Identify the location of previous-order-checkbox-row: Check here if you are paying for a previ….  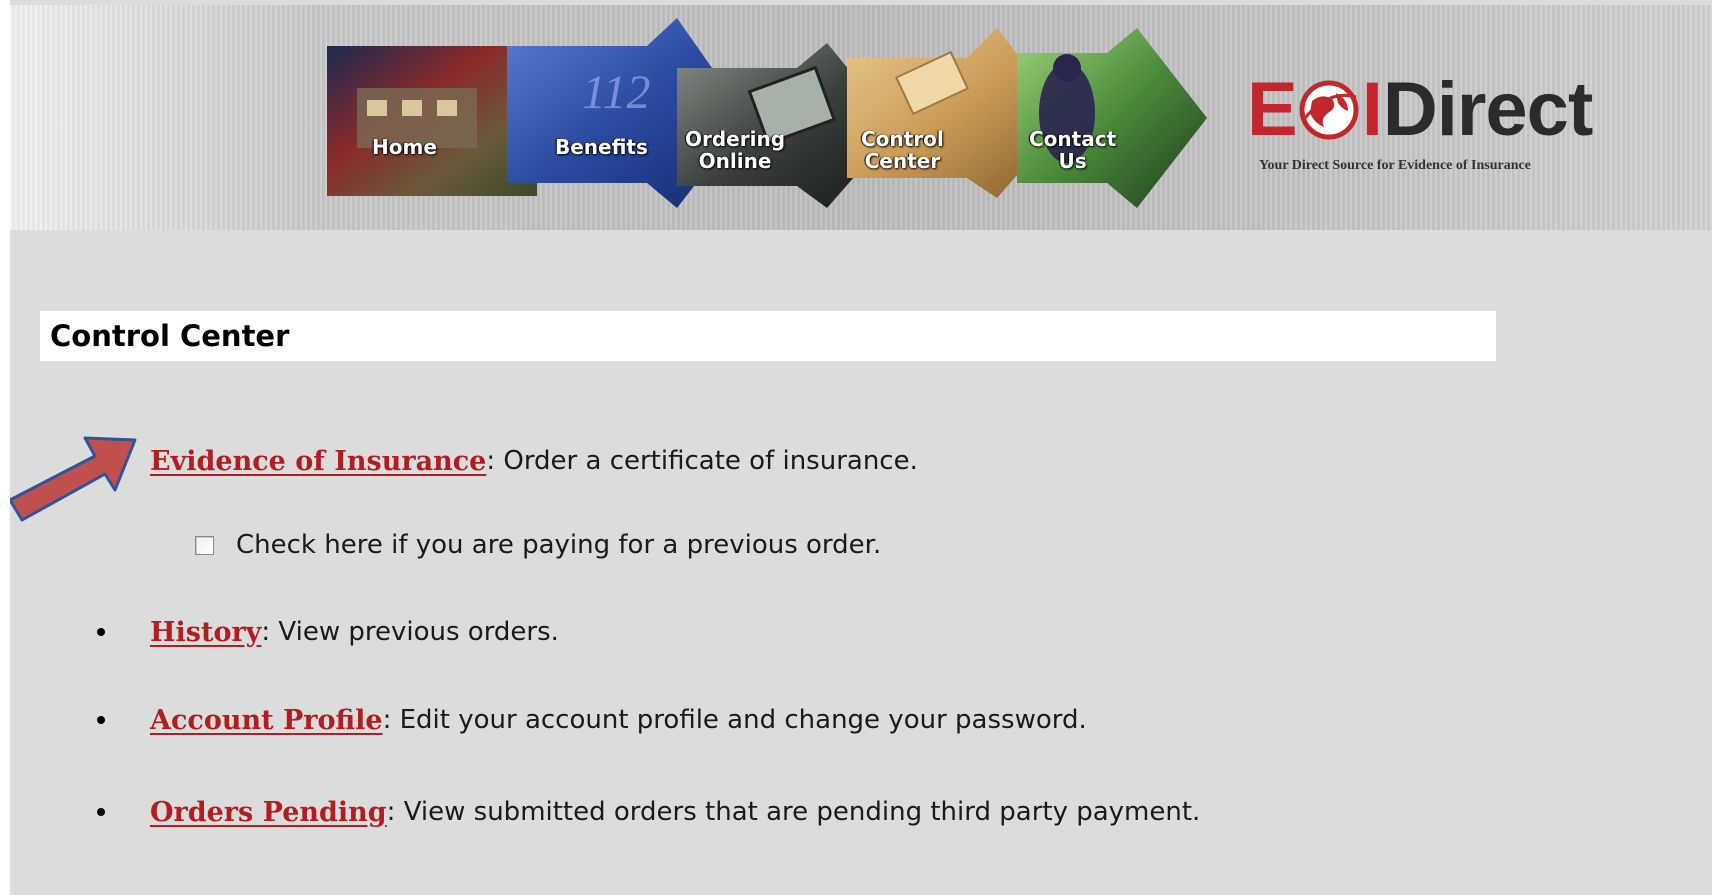
(538, 545).